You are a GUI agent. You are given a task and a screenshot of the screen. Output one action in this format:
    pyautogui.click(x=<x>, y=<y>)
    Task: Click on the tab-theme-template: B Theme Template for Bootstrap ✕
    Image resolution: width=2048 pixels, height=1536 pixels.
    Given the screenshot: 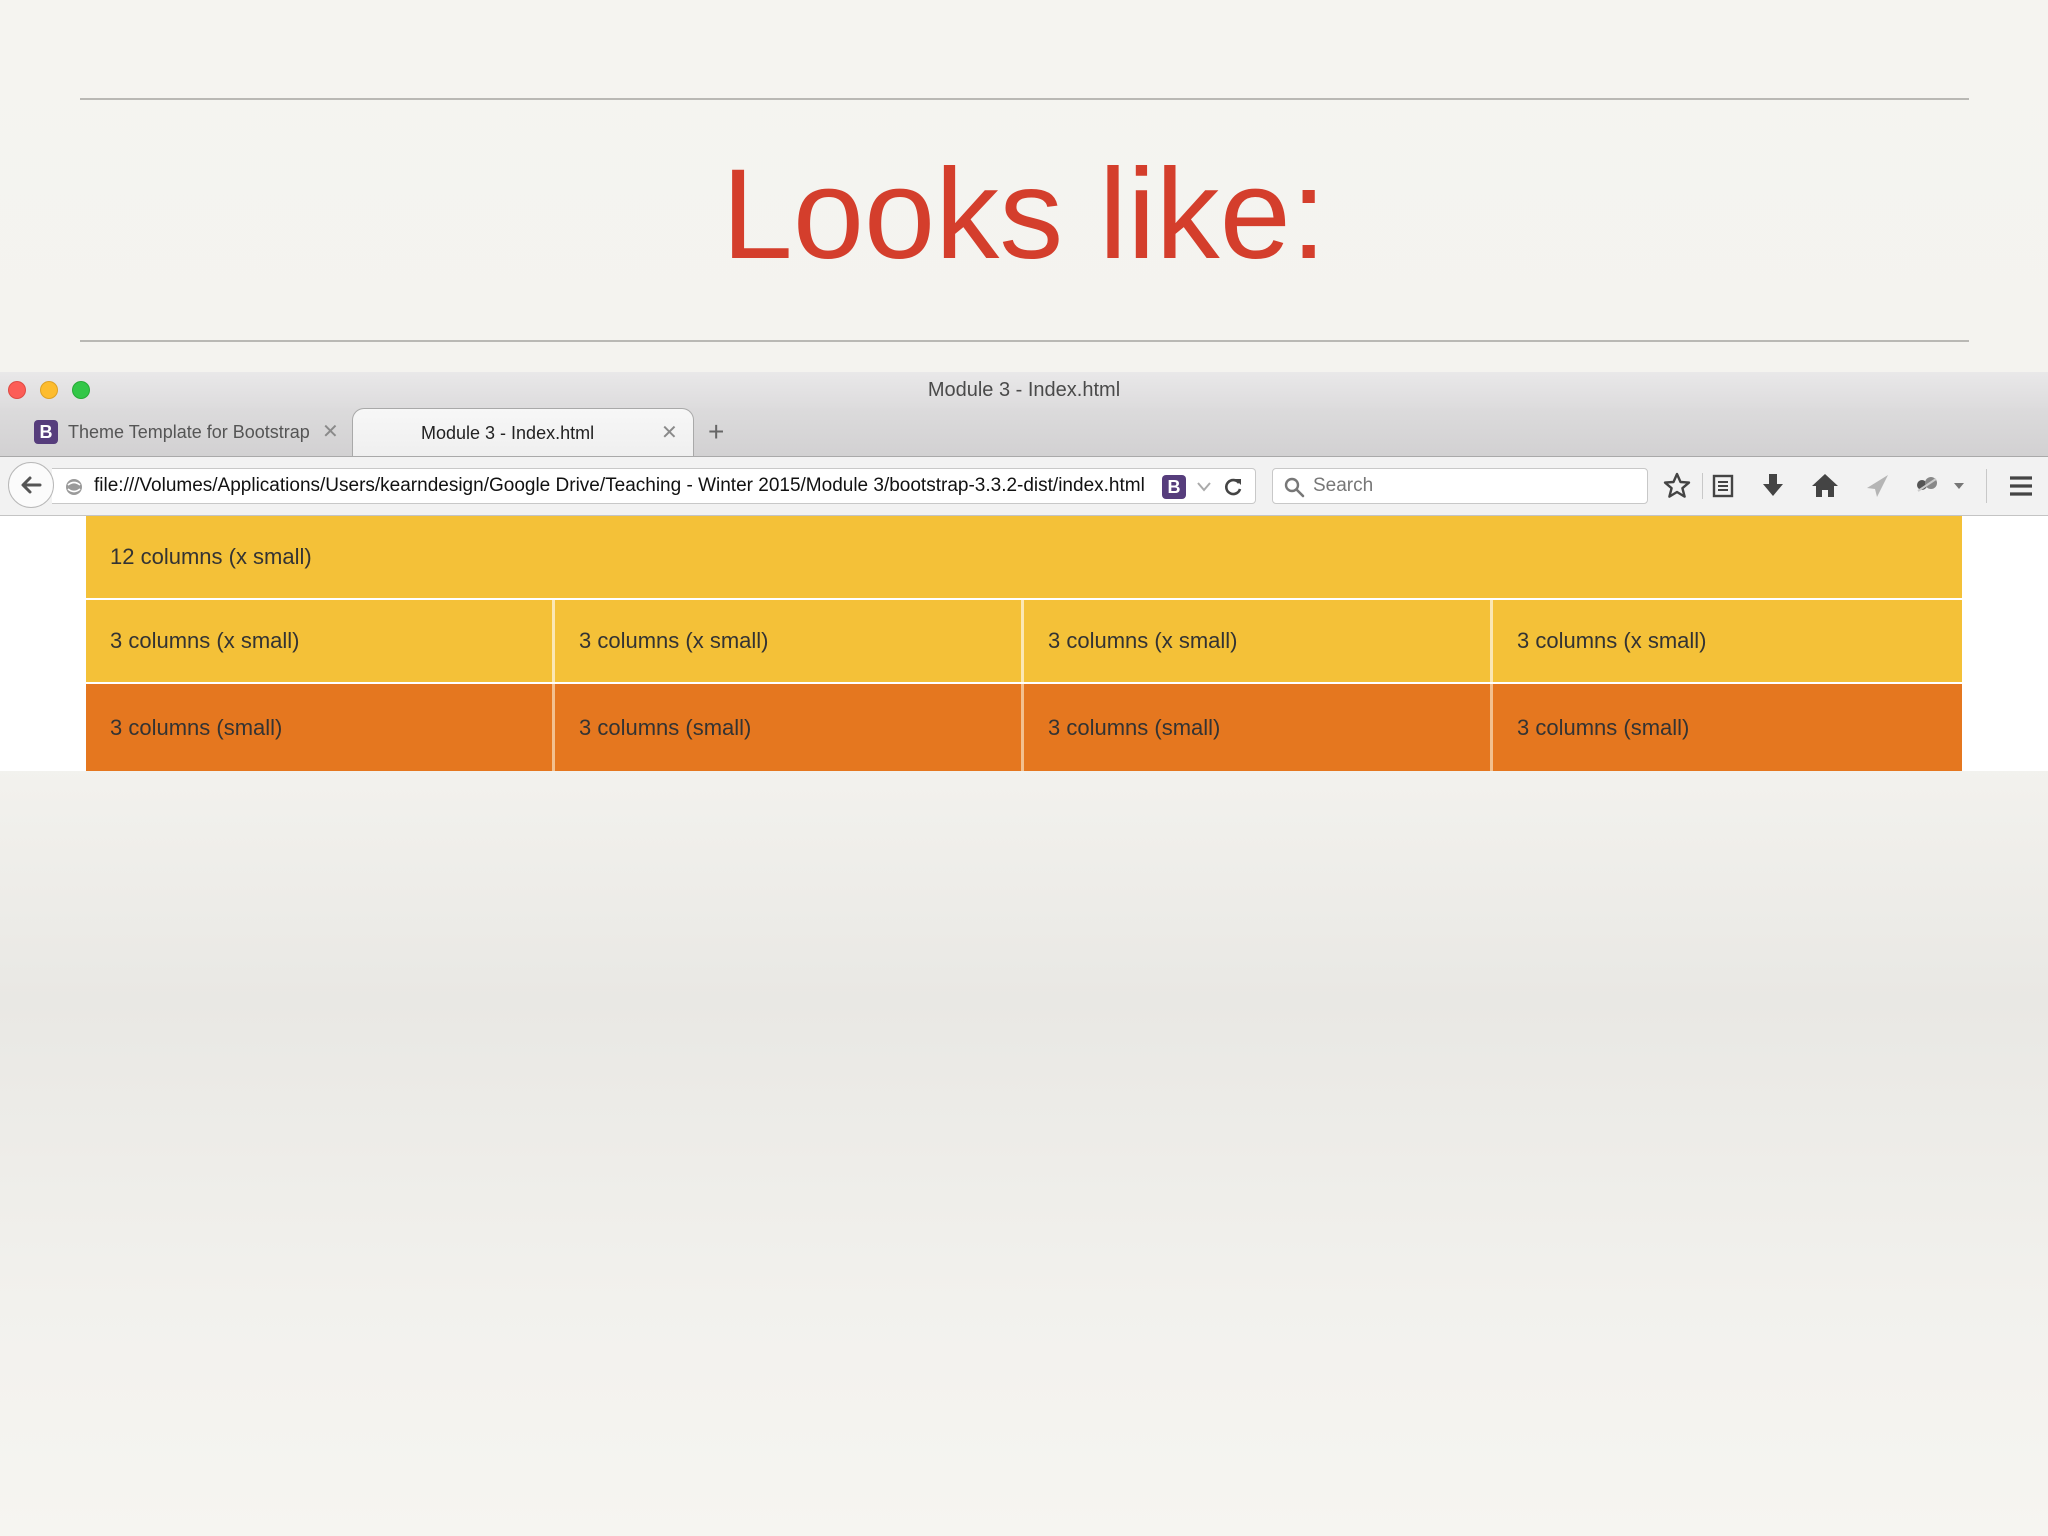 What is the action you would take?
    pyautogui.click(x=182, y=432)
    